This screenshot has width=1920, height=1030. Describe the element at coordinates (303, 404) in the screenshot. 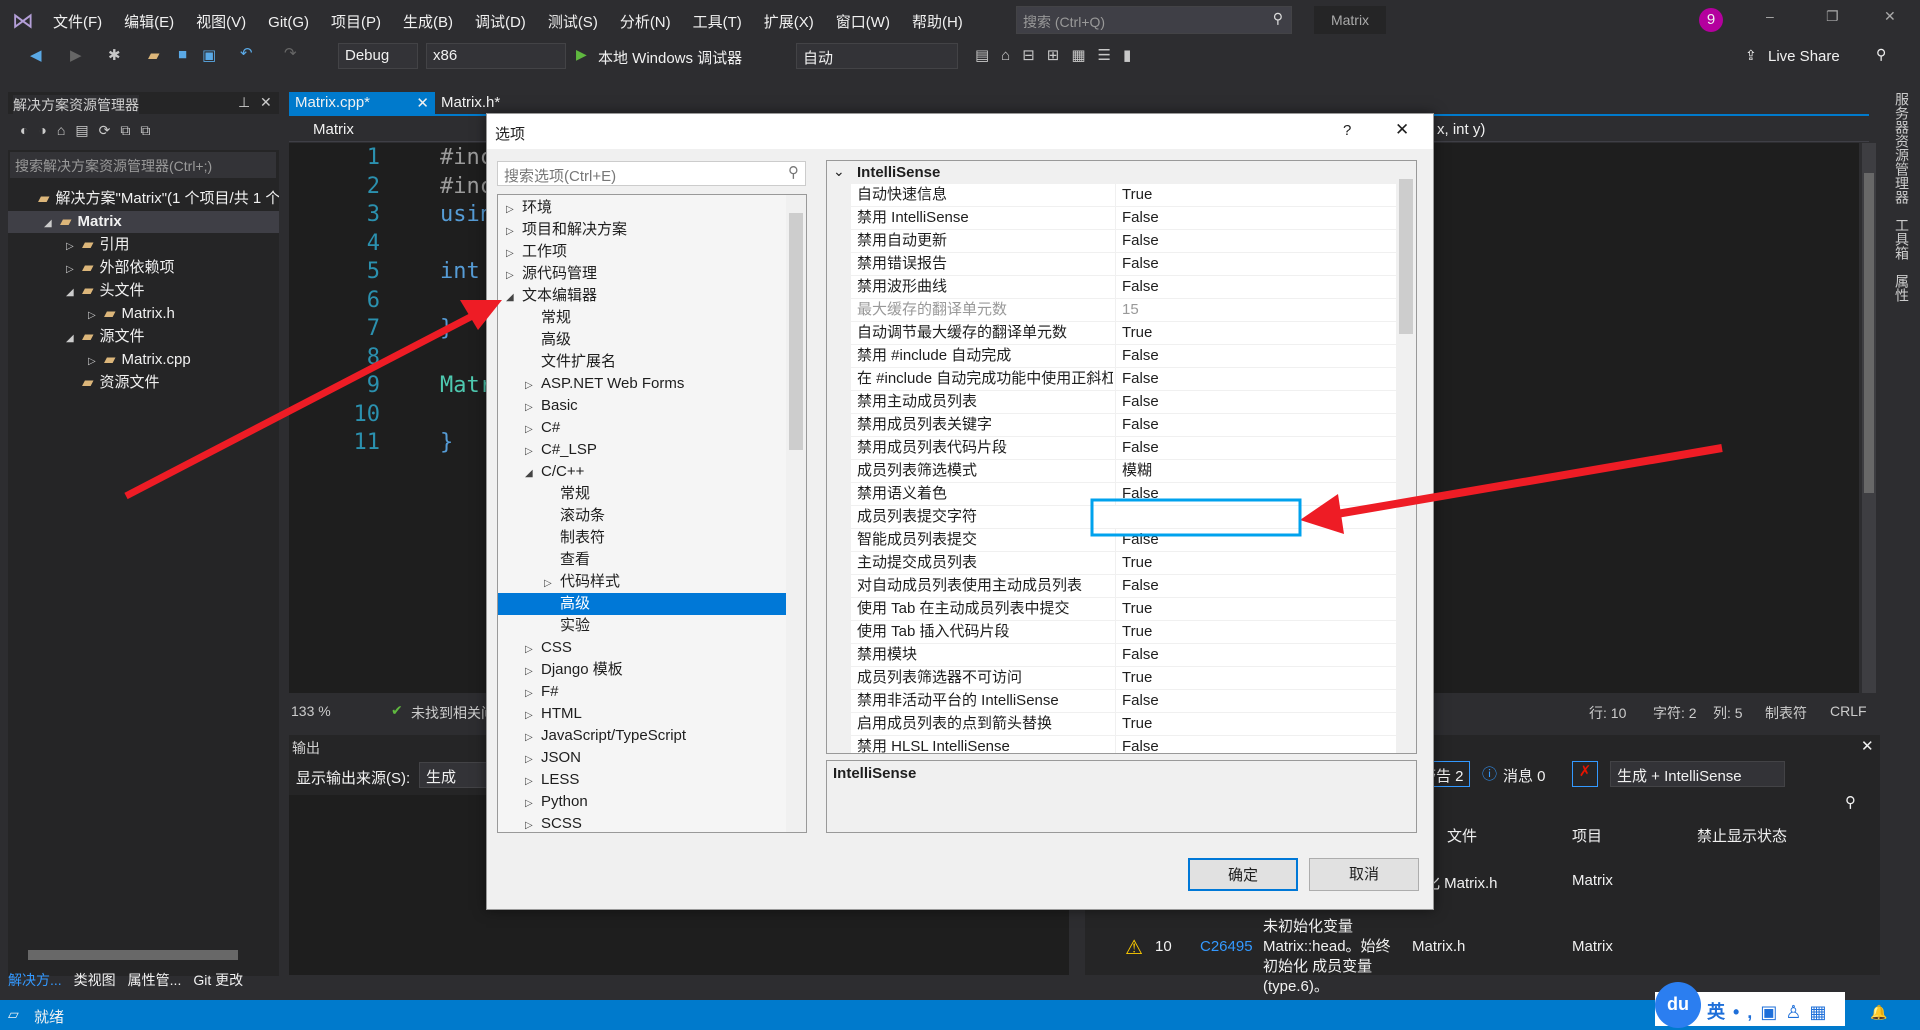

I see `red-arrow-left` at that location.